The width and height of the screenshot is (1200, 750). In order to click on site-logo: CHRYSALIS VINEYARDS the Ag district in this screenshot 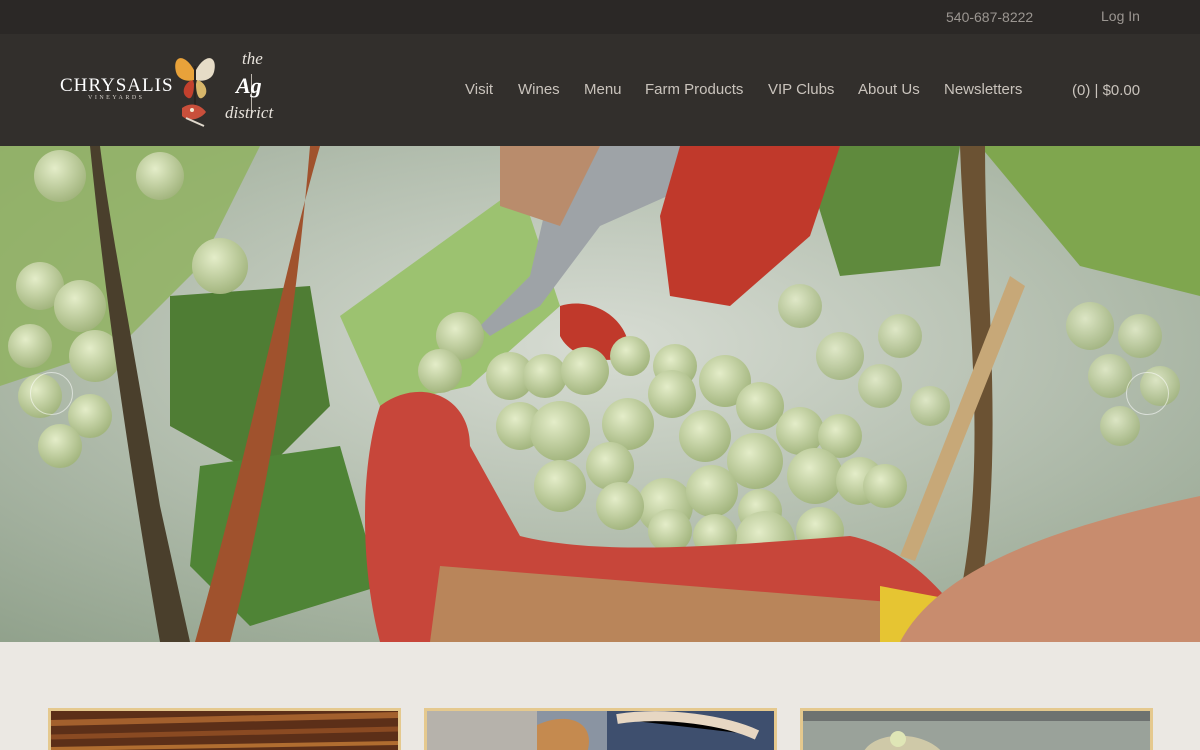, I will do `click(173, 90)`.